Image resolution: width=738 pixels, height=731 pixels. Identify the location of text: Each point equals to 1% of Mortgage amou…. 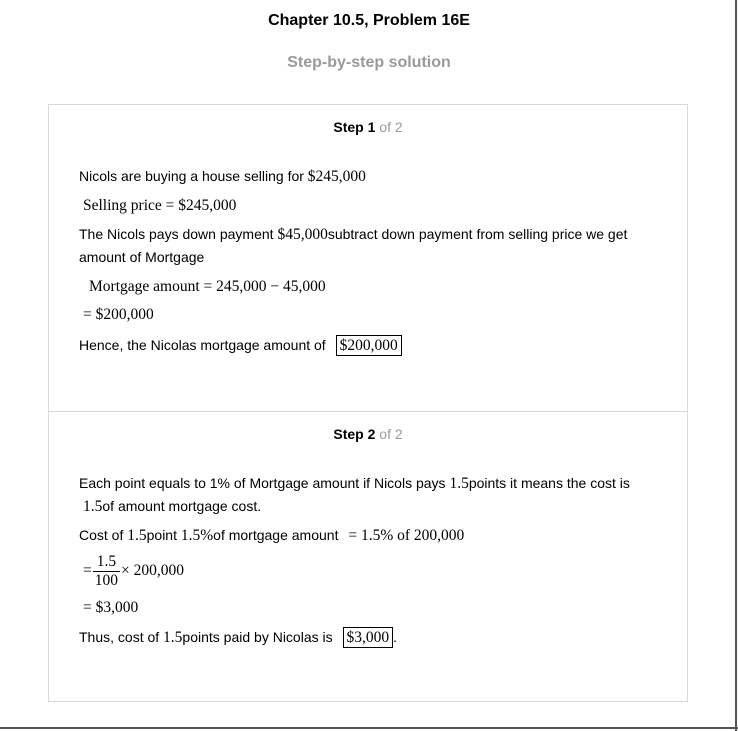
(262, 483).